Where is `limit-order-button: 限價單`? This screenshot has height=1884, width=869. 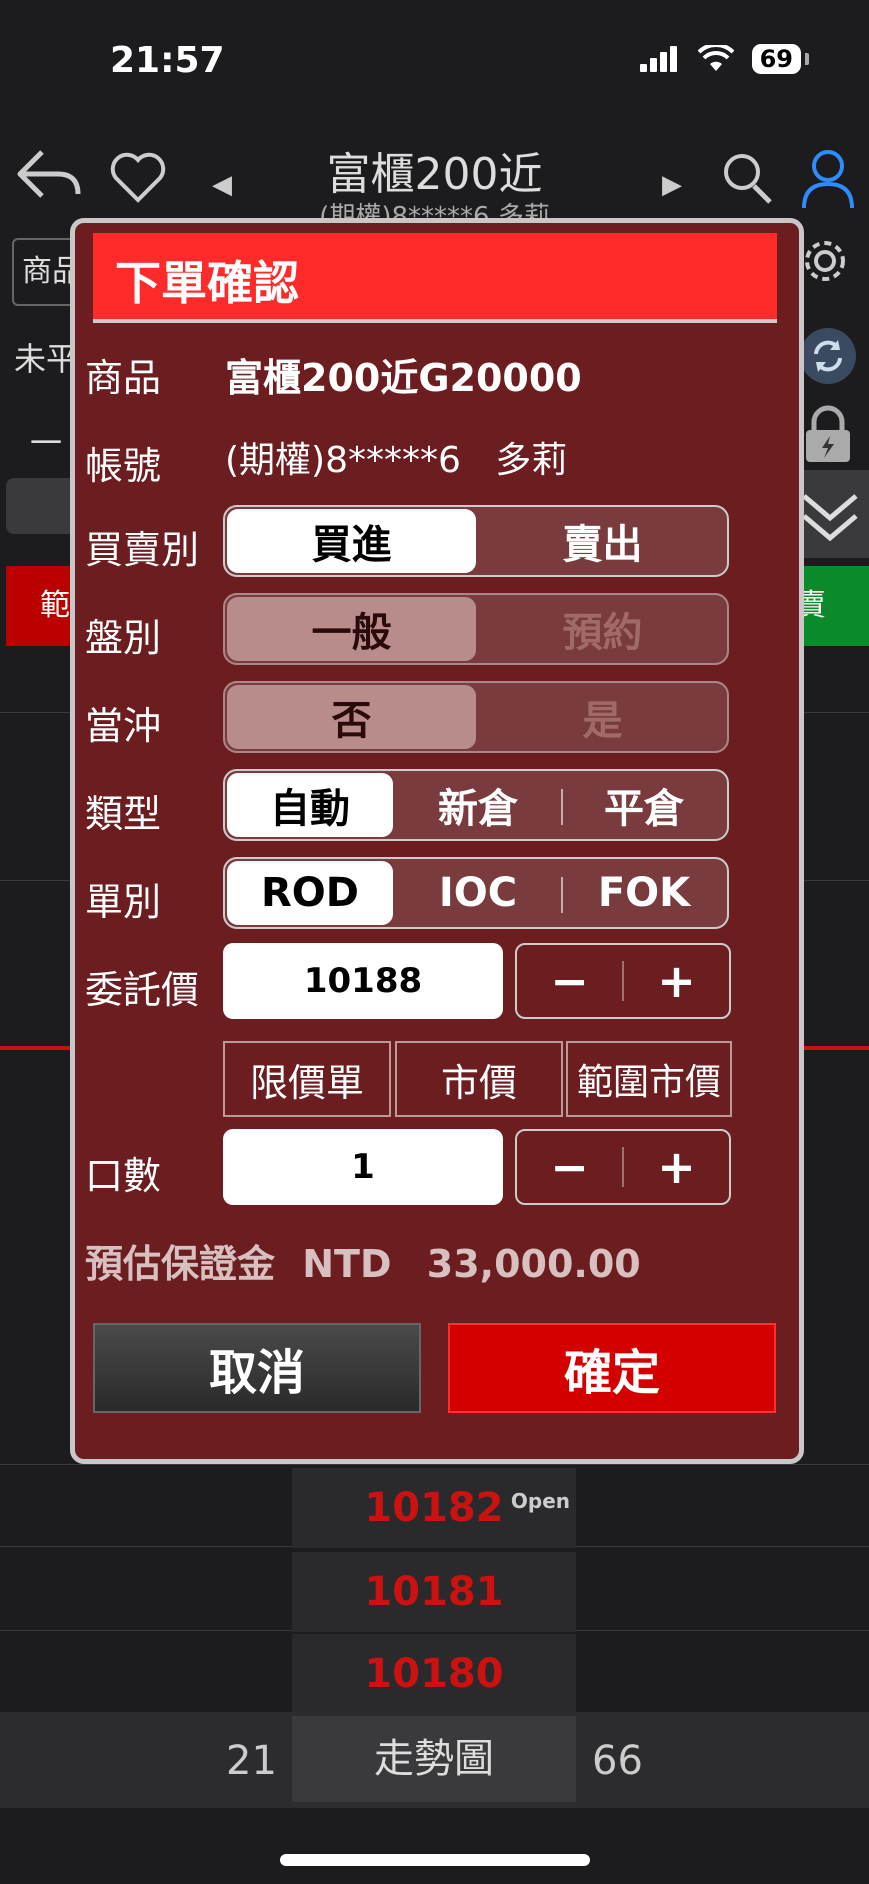
limit-order-button: 限價單 is located at coordinates (307, 1079).